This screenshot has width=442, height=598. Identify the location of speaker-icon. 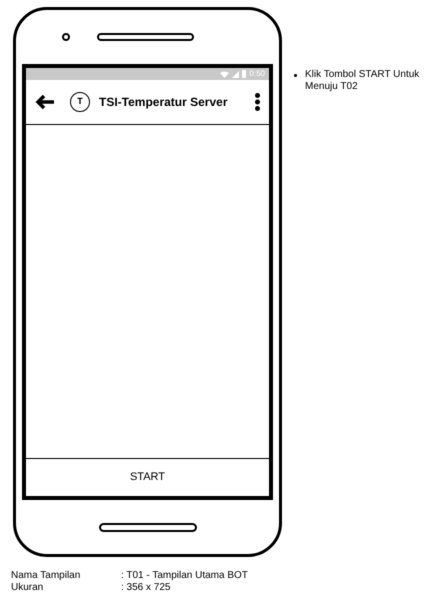
(145, 37).